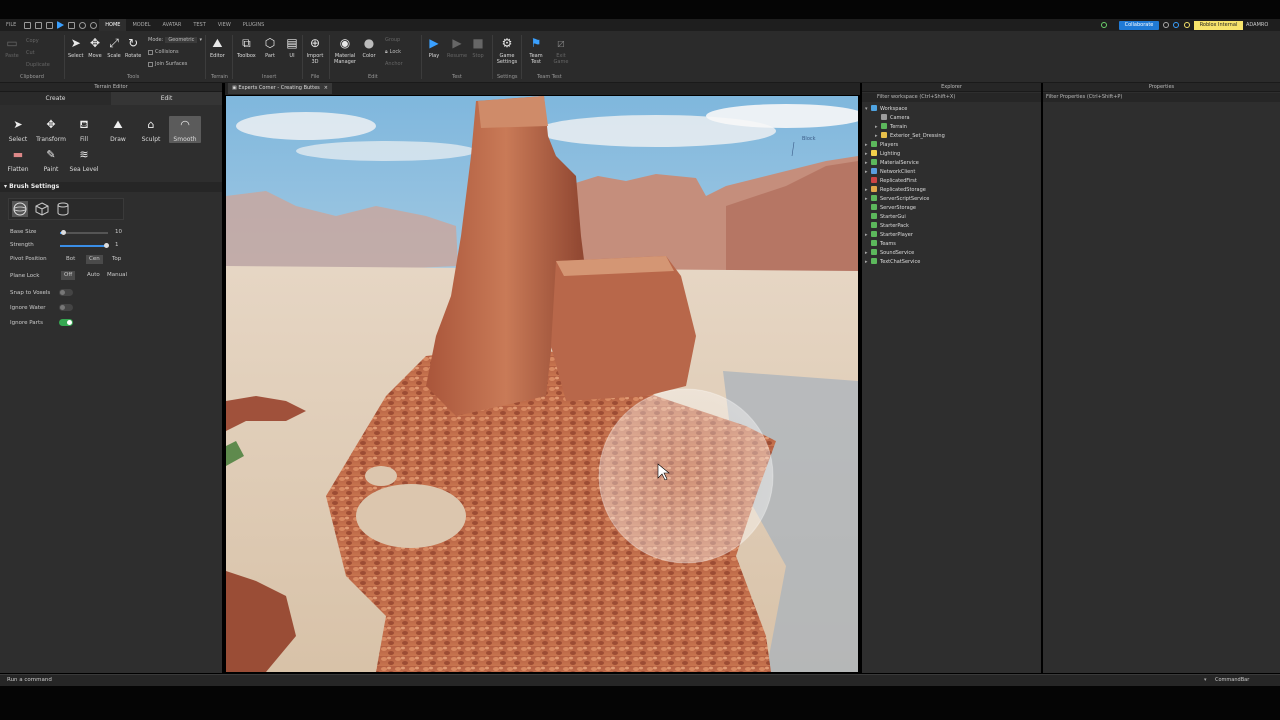 This screenshot has width=1280, height=720. Describe the element at coordinates (95, 47) in the screenshot. I see `move-tool-button: ✥ Move` at that location.